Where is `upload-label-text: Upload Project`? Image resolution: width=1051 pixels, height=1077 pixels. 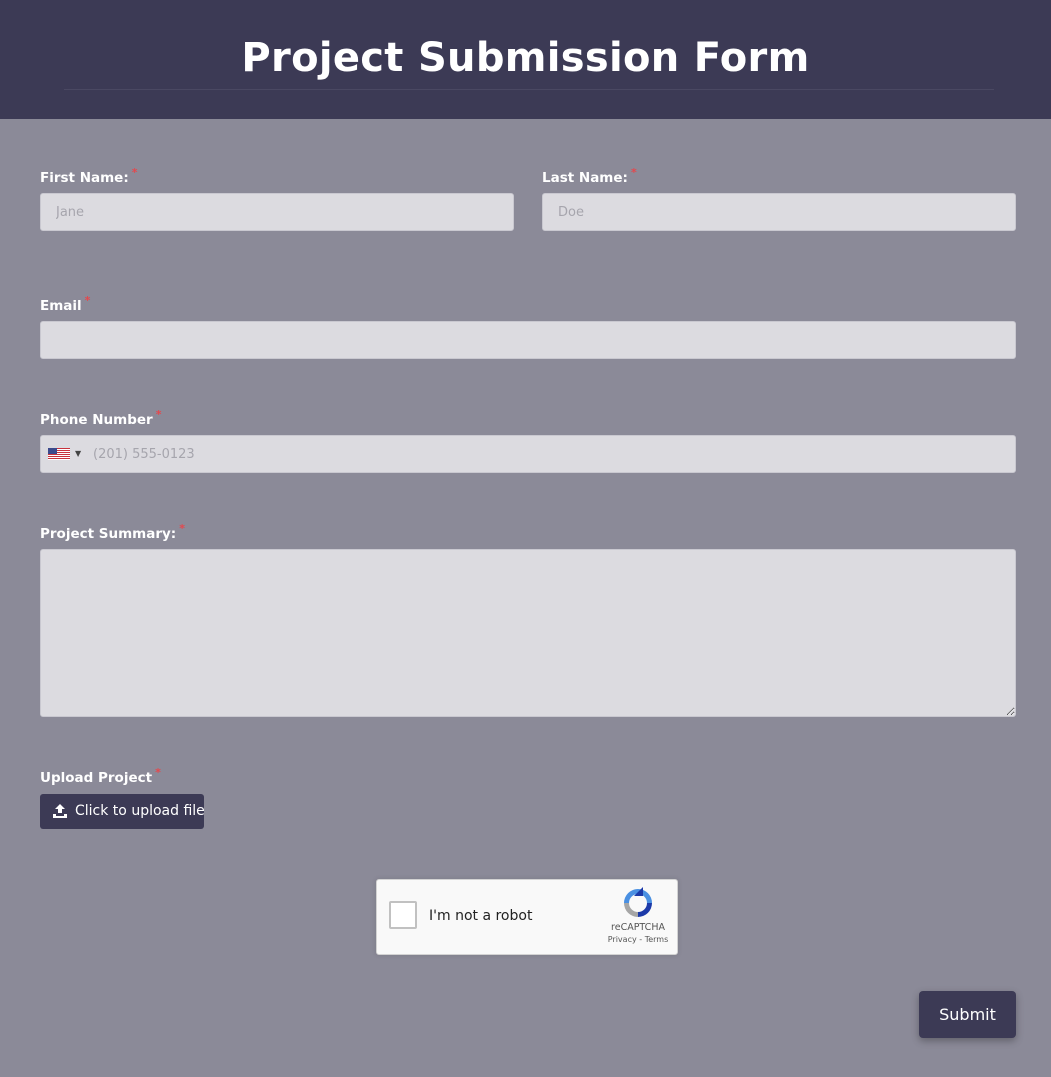
upload-label-text: Upload Project is located at coordinates (96, 778).